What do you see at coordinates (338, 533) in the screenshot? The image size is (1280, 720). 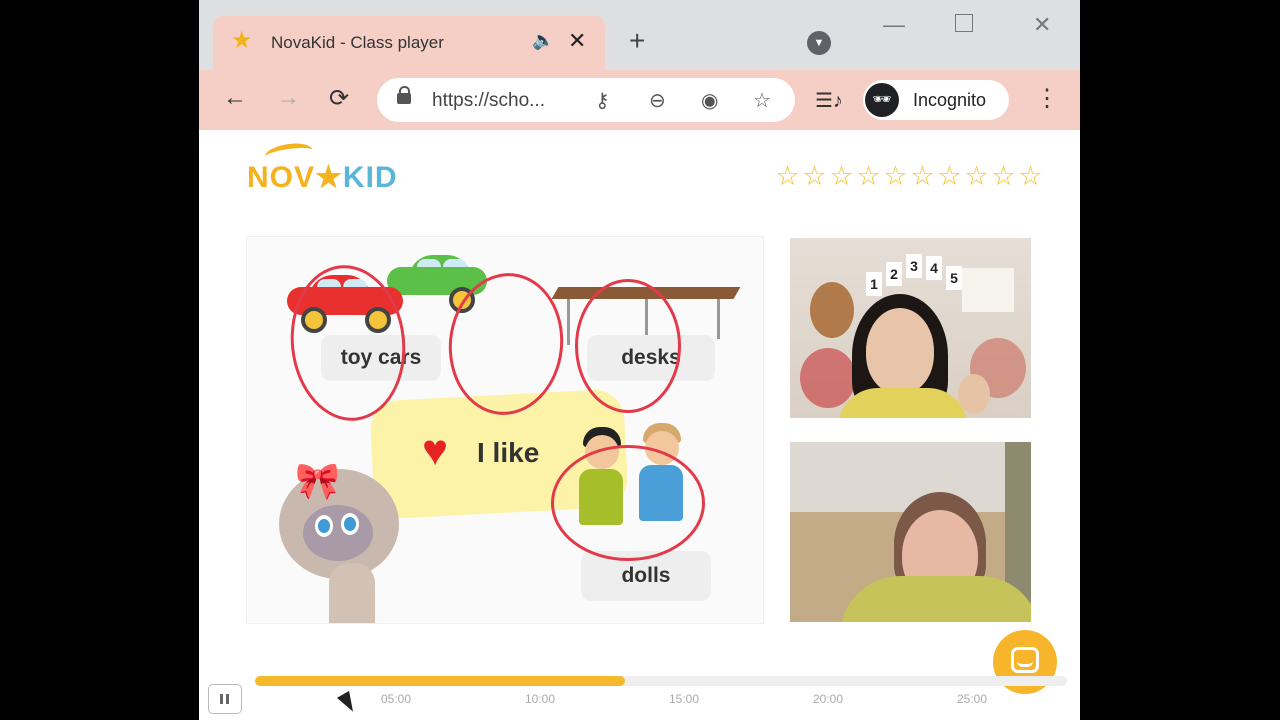 I see `cat-face` at bounding box center [338, 533].